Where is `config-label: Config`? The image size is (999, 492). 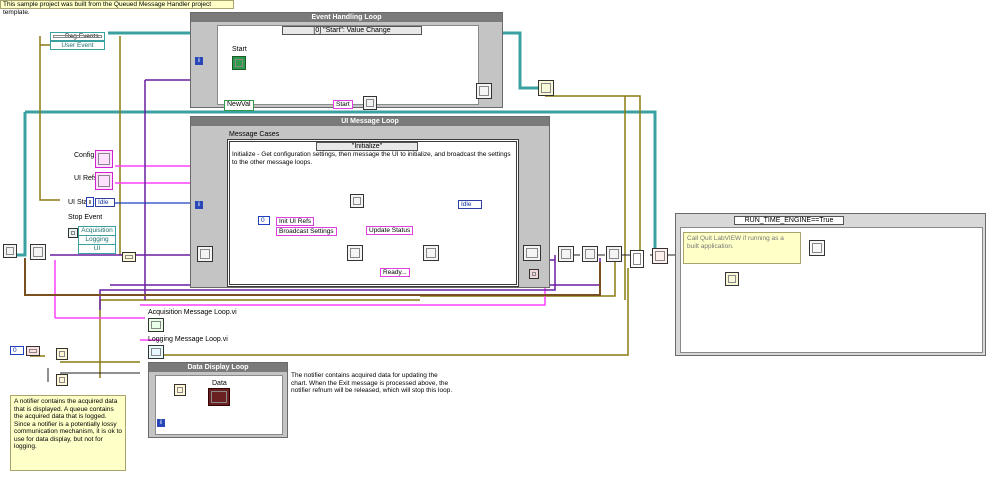 config-label: Config is located at coordinates (84, 155).